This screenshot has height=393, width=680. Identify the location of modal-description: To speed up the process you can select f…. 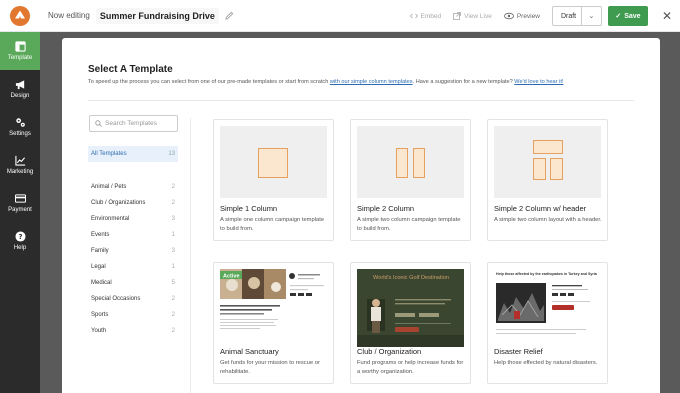
(325, 82).